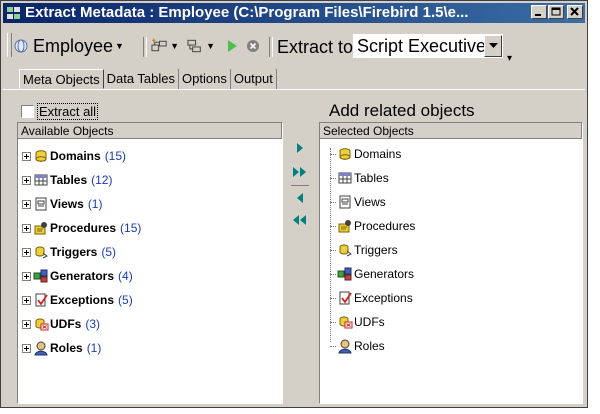 Image resolution: width=600 pixels, height=414 pixels. I want to click on database-icon, so click(21, 46).